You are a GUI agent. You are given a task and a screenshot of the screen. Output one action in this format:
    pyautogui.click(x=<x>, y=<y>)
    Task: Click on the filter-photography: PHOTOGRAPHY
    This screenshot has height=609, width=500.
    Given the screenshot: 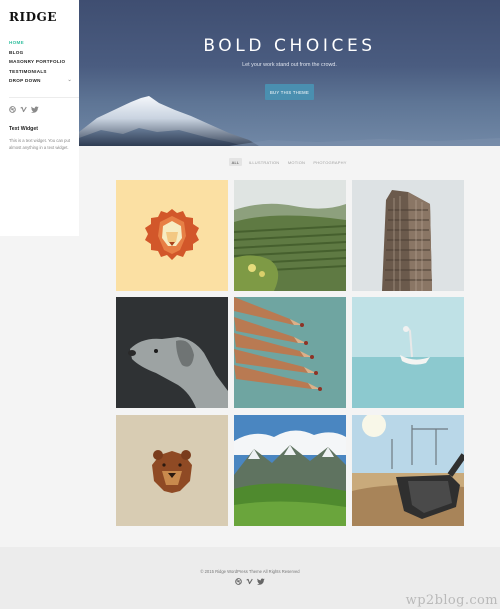 What is the action you would take?
    pyautogui.click(x=330, y=162)
    